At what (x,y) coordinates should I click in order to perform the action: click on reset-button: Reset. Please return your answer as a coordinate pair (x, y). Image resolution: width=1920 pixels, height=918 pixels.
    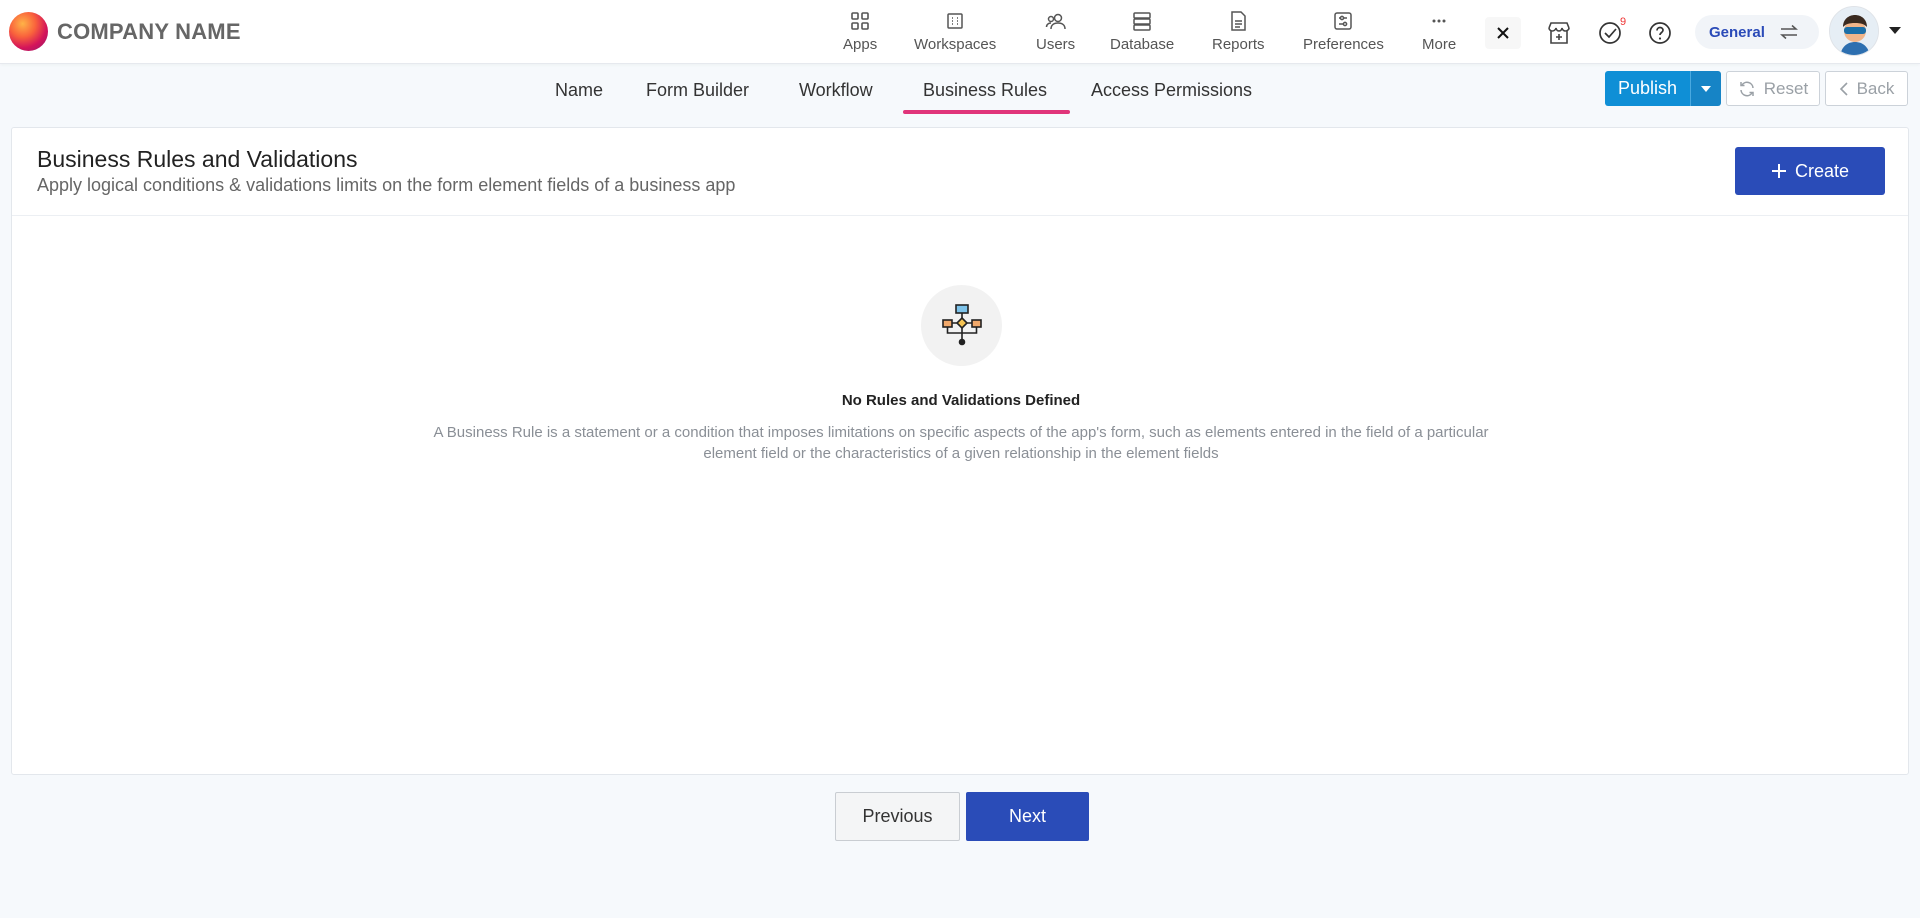
    Looking at the image, I should click on (1773, 88).